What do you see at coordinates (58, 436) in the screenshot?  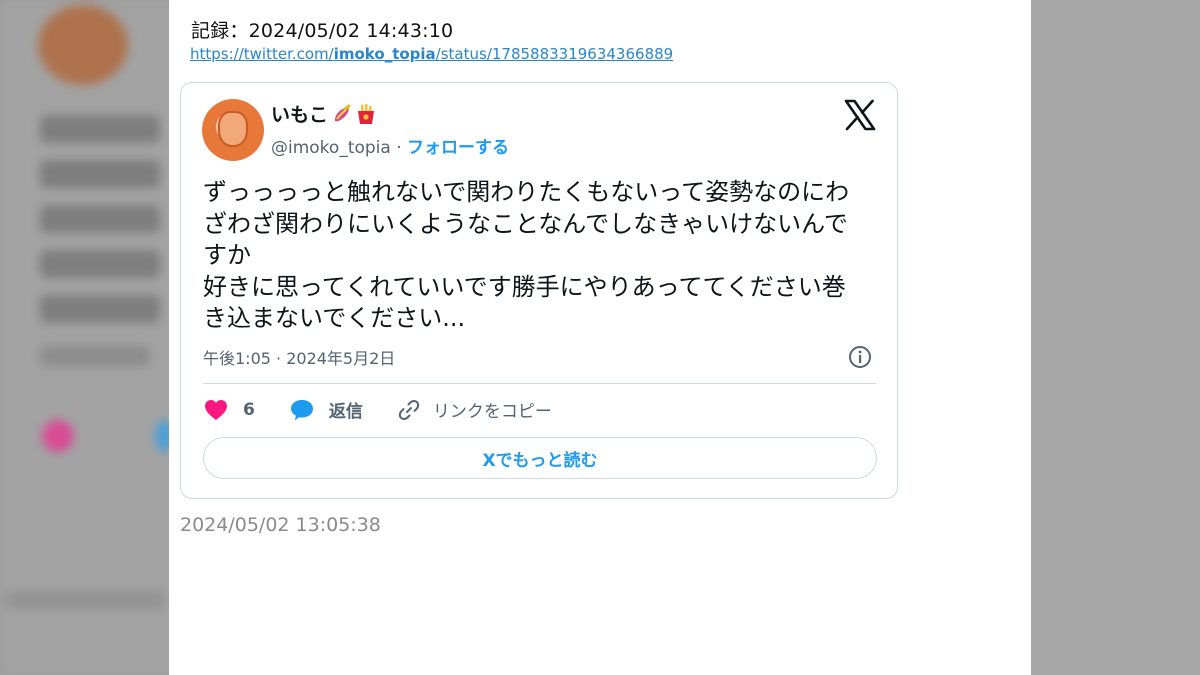 I see `background-like-dot` at bounding box center [58, 436].